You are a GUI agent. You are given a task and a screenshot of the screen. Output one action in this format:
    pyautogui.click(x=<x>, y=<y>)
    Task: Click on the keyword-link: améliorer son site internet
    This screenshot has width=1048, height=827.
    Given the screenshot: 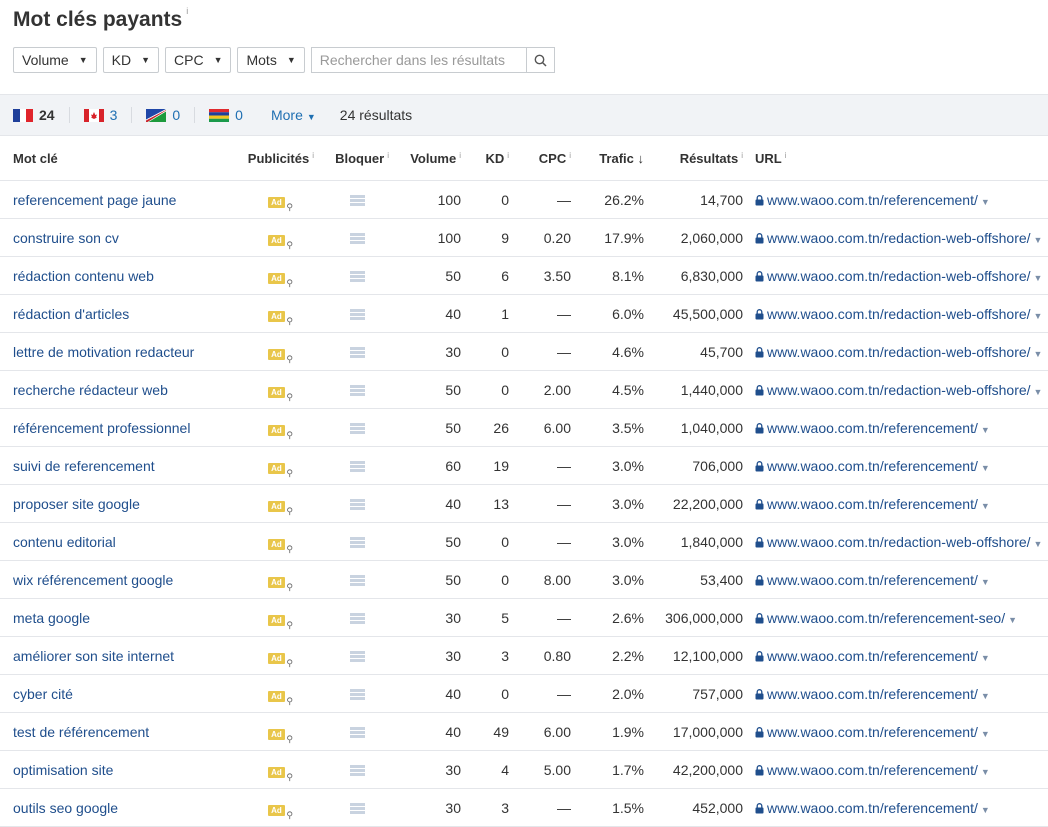 What is the action you would take?
    pyautogui.click(x=93, y=656)
    